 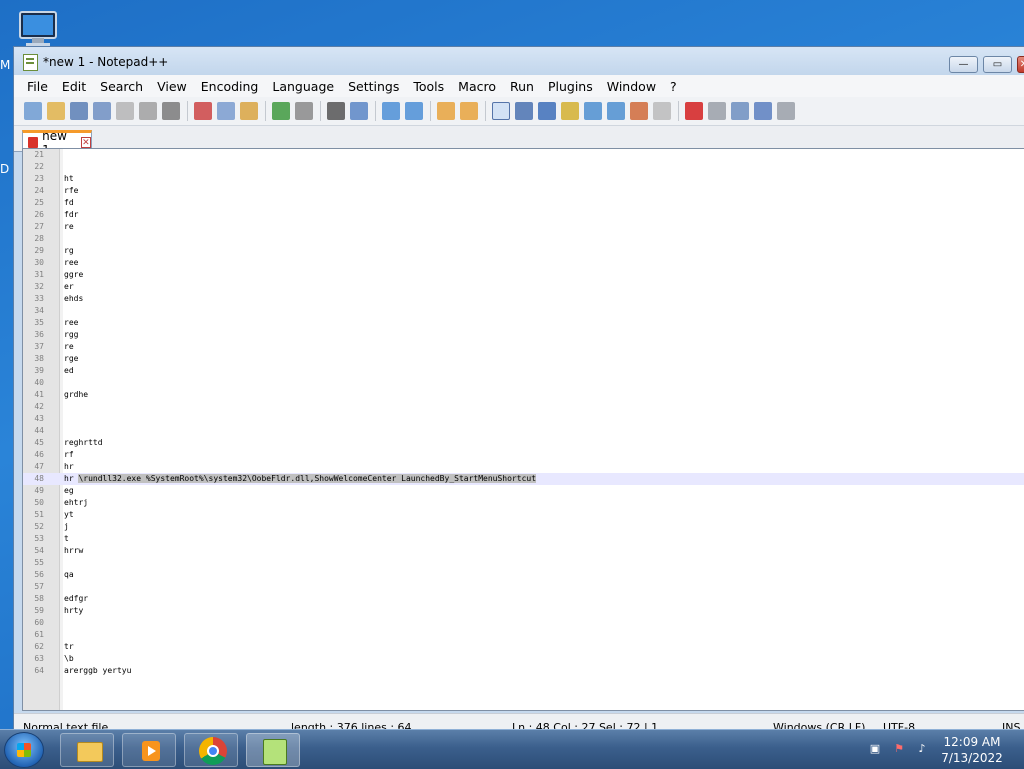 I want to click on editor-line: 57, so click(x=523, y=587).